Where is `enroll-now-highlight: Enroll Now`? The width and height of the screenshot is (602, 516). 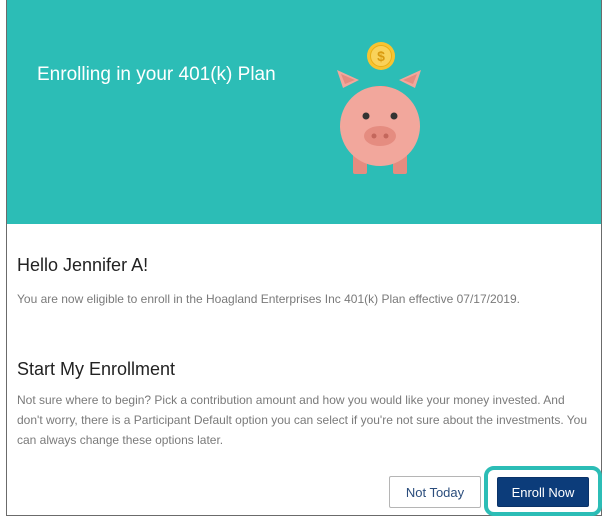 enroll-now-highlight: Enroll Now is located at coordinates (543, 491).